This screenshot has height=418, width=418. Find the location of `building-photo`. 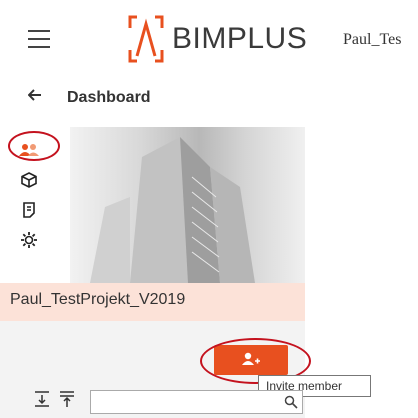

building-photo is located at coordinates (172, 210).